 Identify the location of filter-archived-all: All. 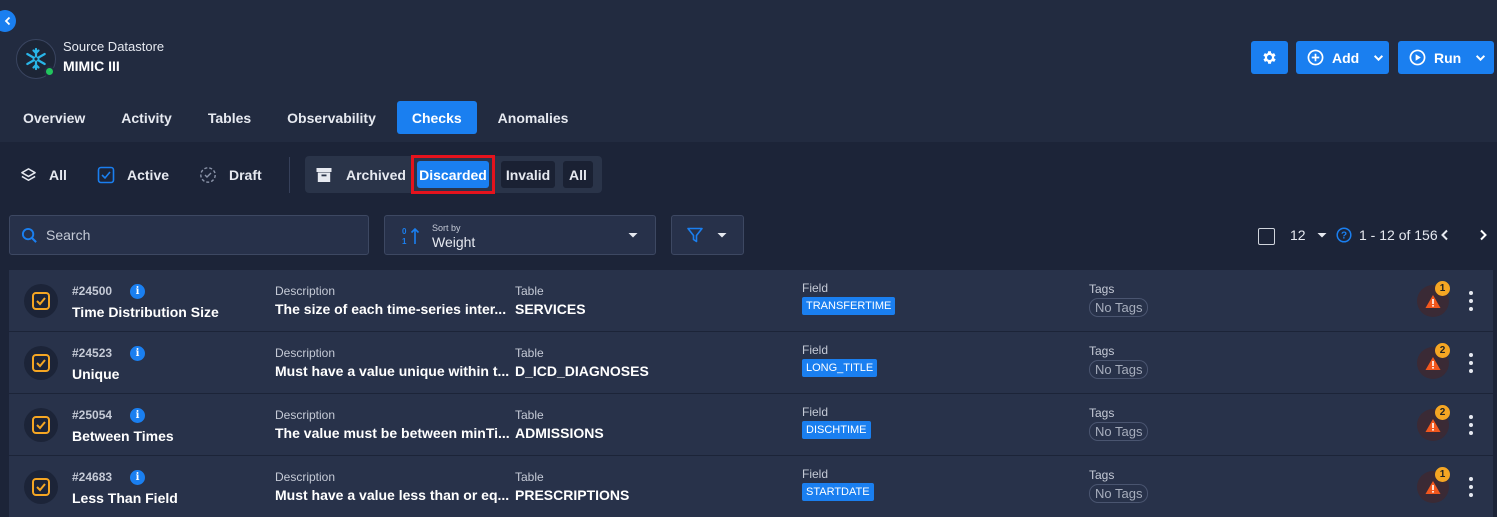
(578, 174).